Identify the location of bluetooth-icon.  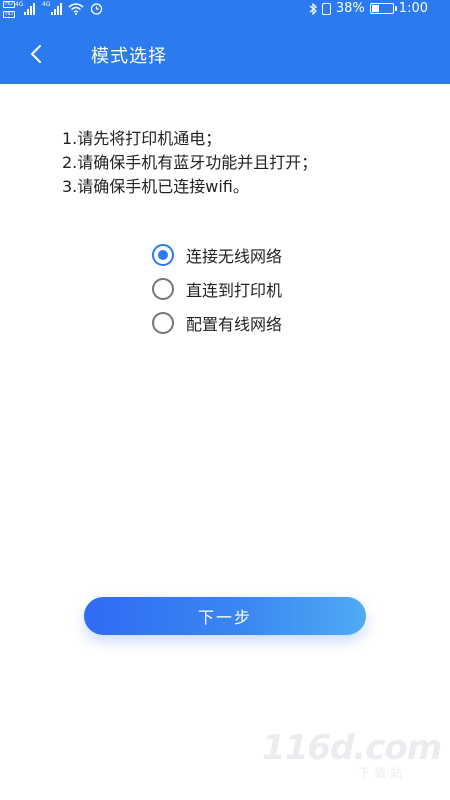
(313, 8).